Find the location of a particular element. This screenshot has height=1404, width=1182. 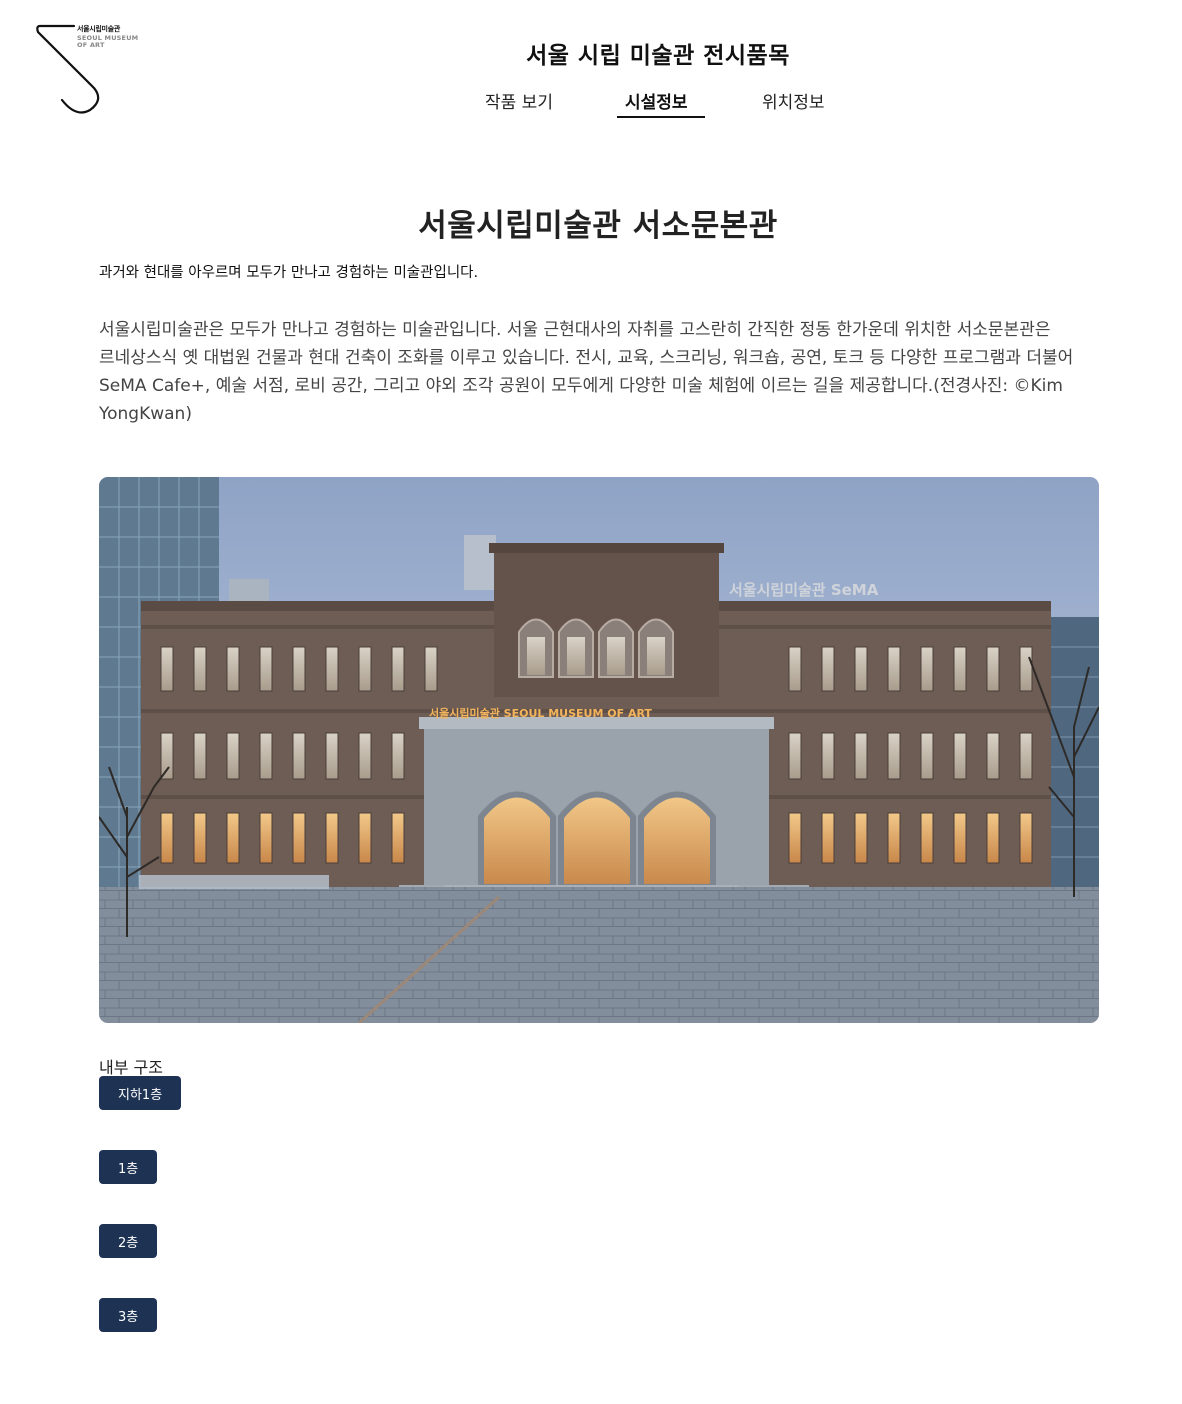

floor-button-b1: 지하1층 is located at coordinates (140, 1093).